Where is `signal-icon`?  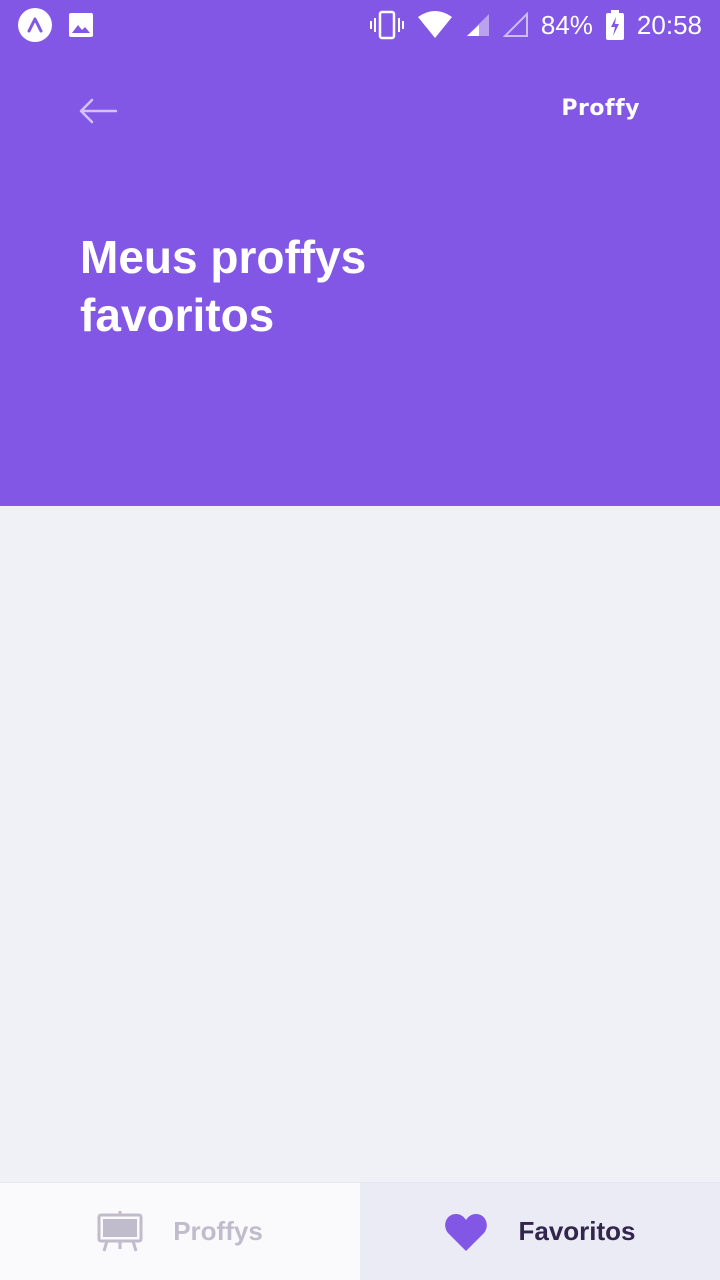
signal-icon is located at coordinates (478, 25).